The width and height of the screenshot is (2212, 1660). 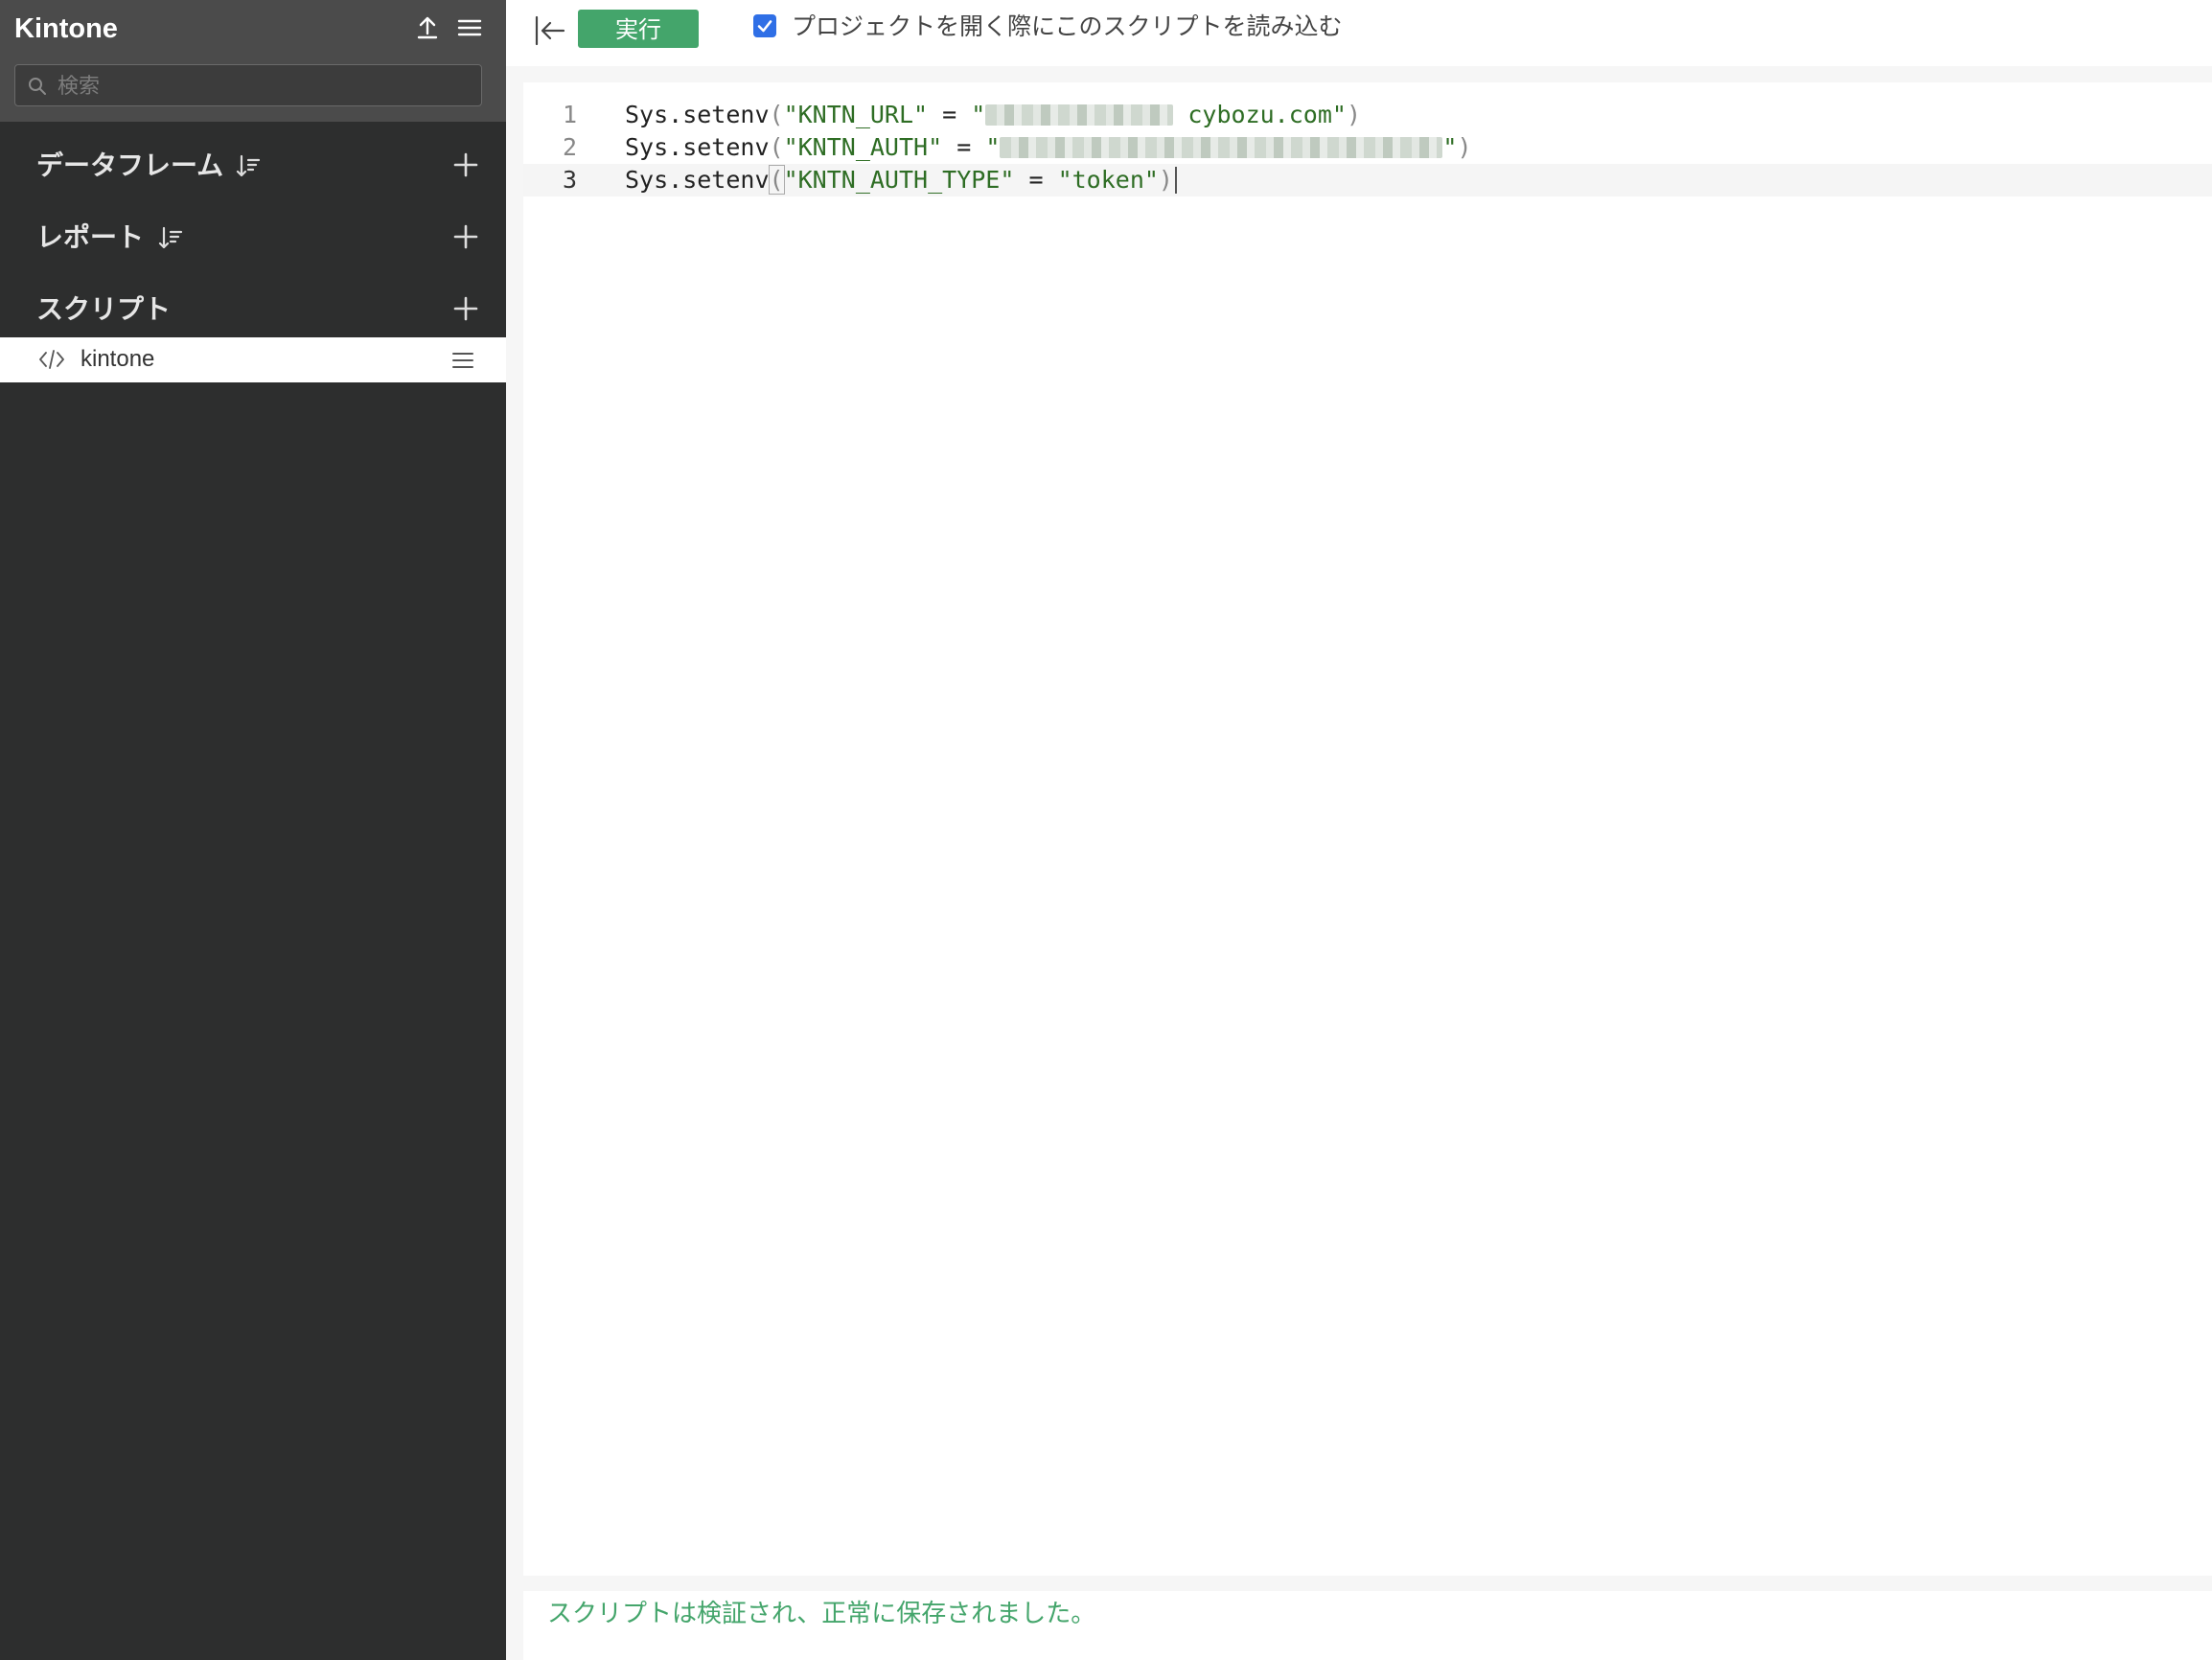 I want to click on run-button: 実行, so click(x=639, y=29).